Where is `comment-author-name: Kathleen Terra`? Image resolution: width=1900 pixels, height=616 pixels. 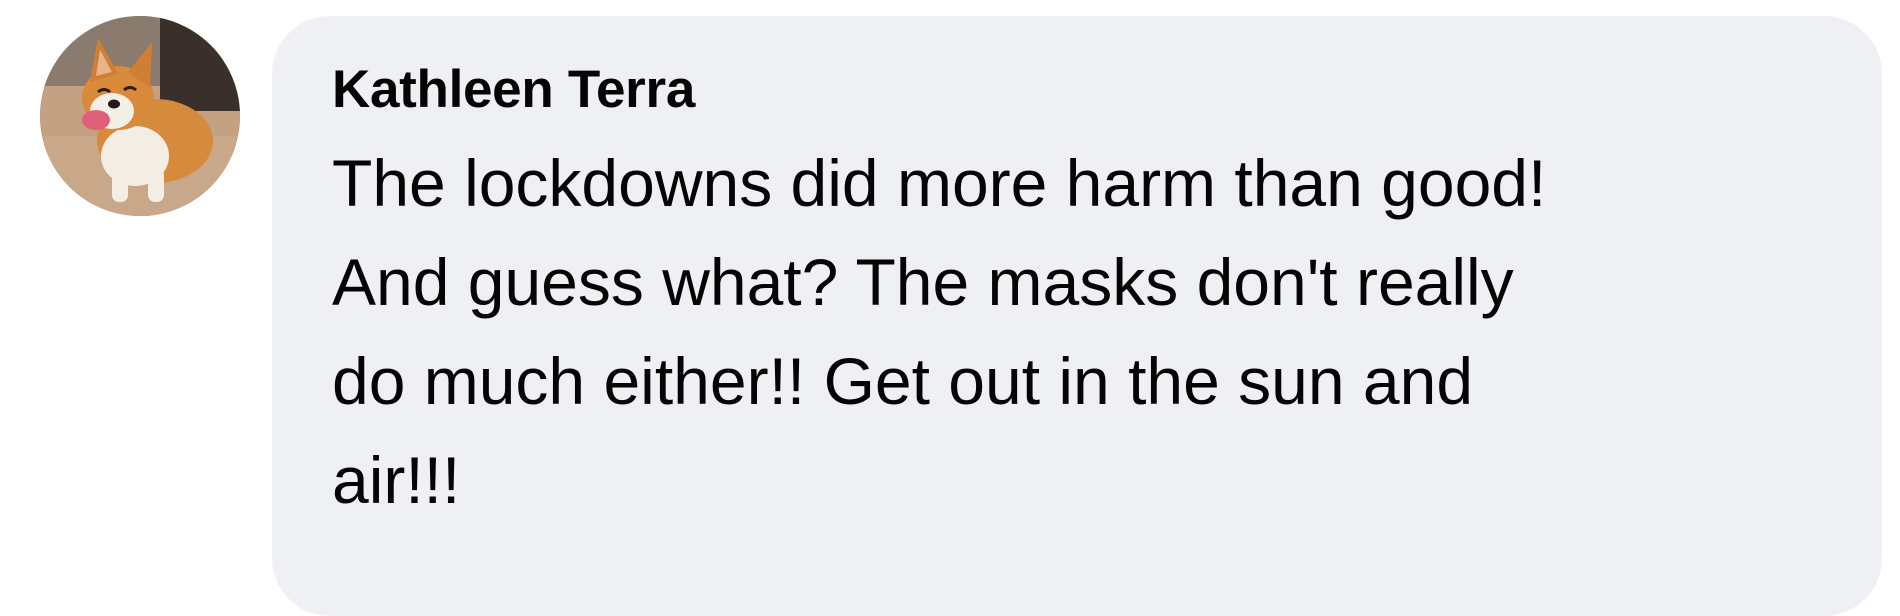 comment-author-name: Kathleen Terra is located at coordinates (1092, 90).